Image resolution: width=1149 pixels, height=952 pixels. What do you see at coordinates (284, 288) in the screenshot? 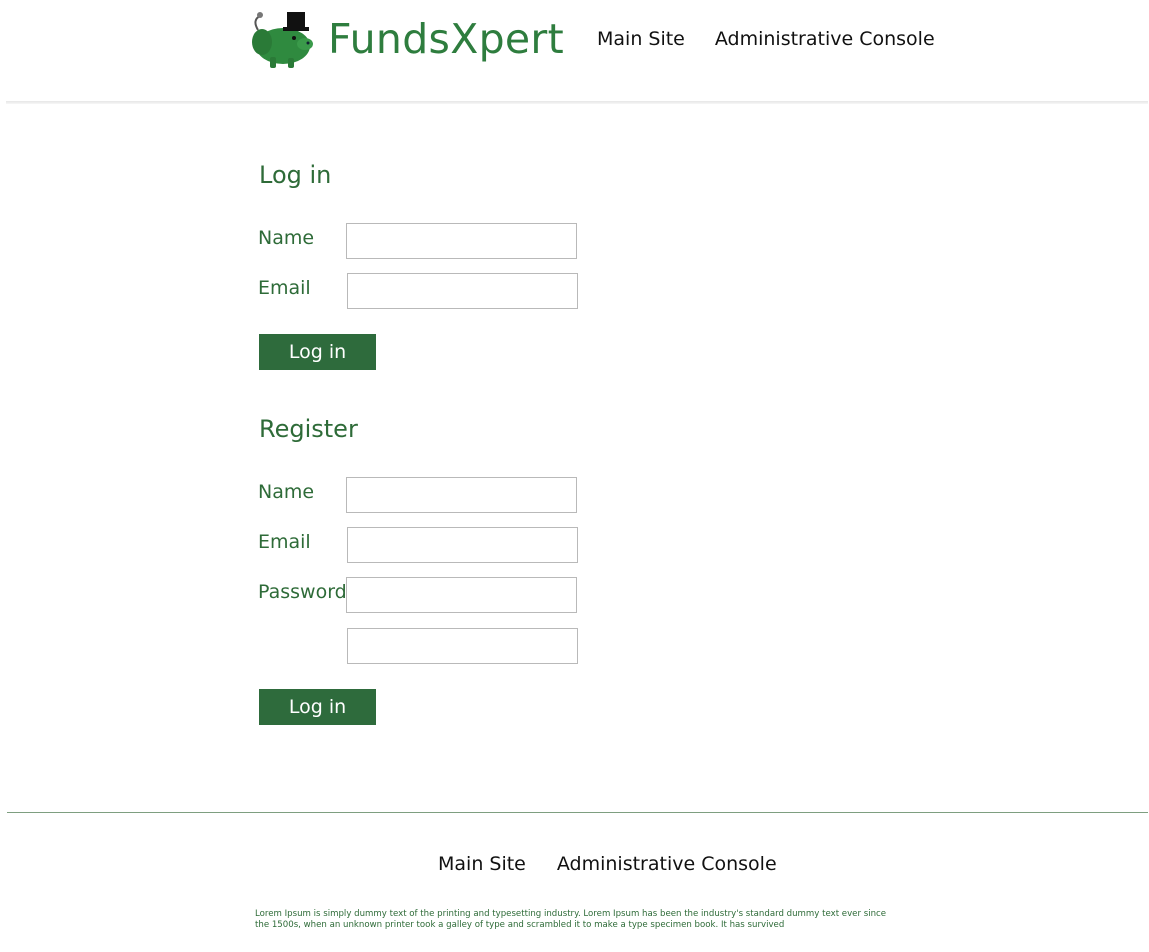
I see `login-email-label: Email` at bounding box center [284, 288].